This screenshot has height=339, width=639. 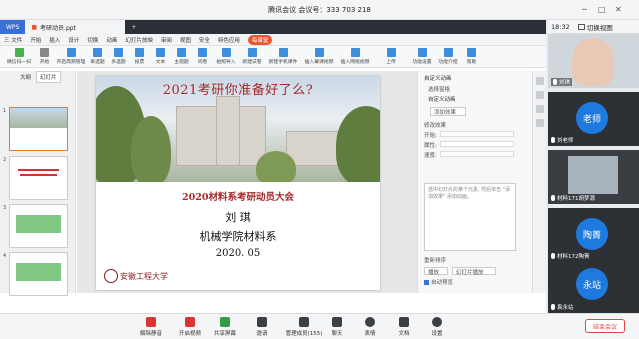 I want to click on ribbon-tab: 切换, so click(x=92, y=40).